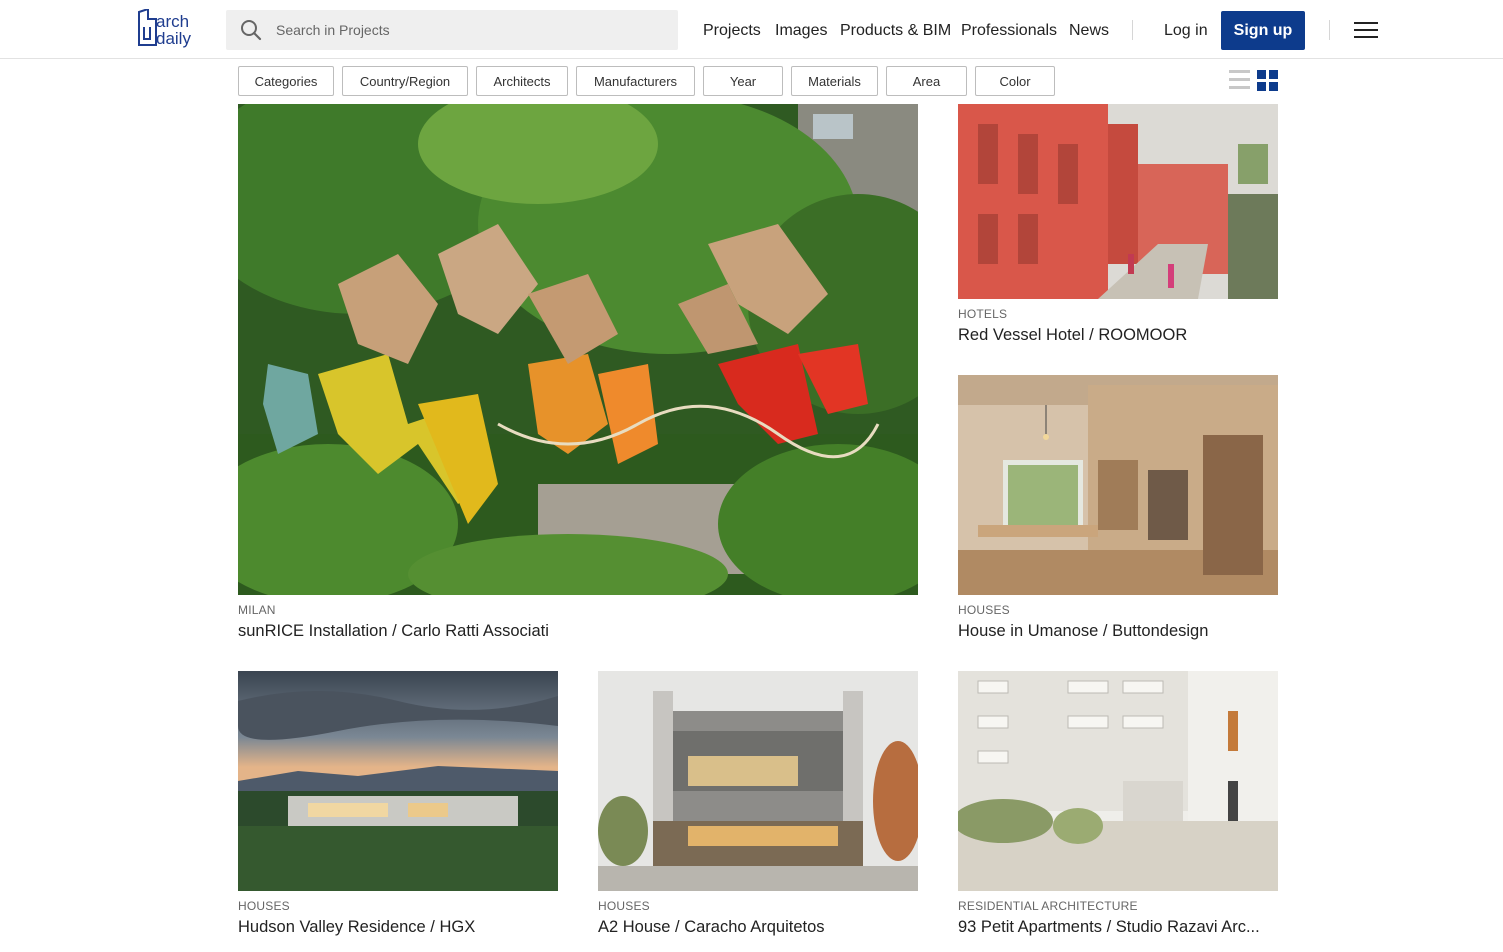  Describe the element at coordinates (1118, 485) in the screenshot. I see `project-image-wood-interior` at that location.